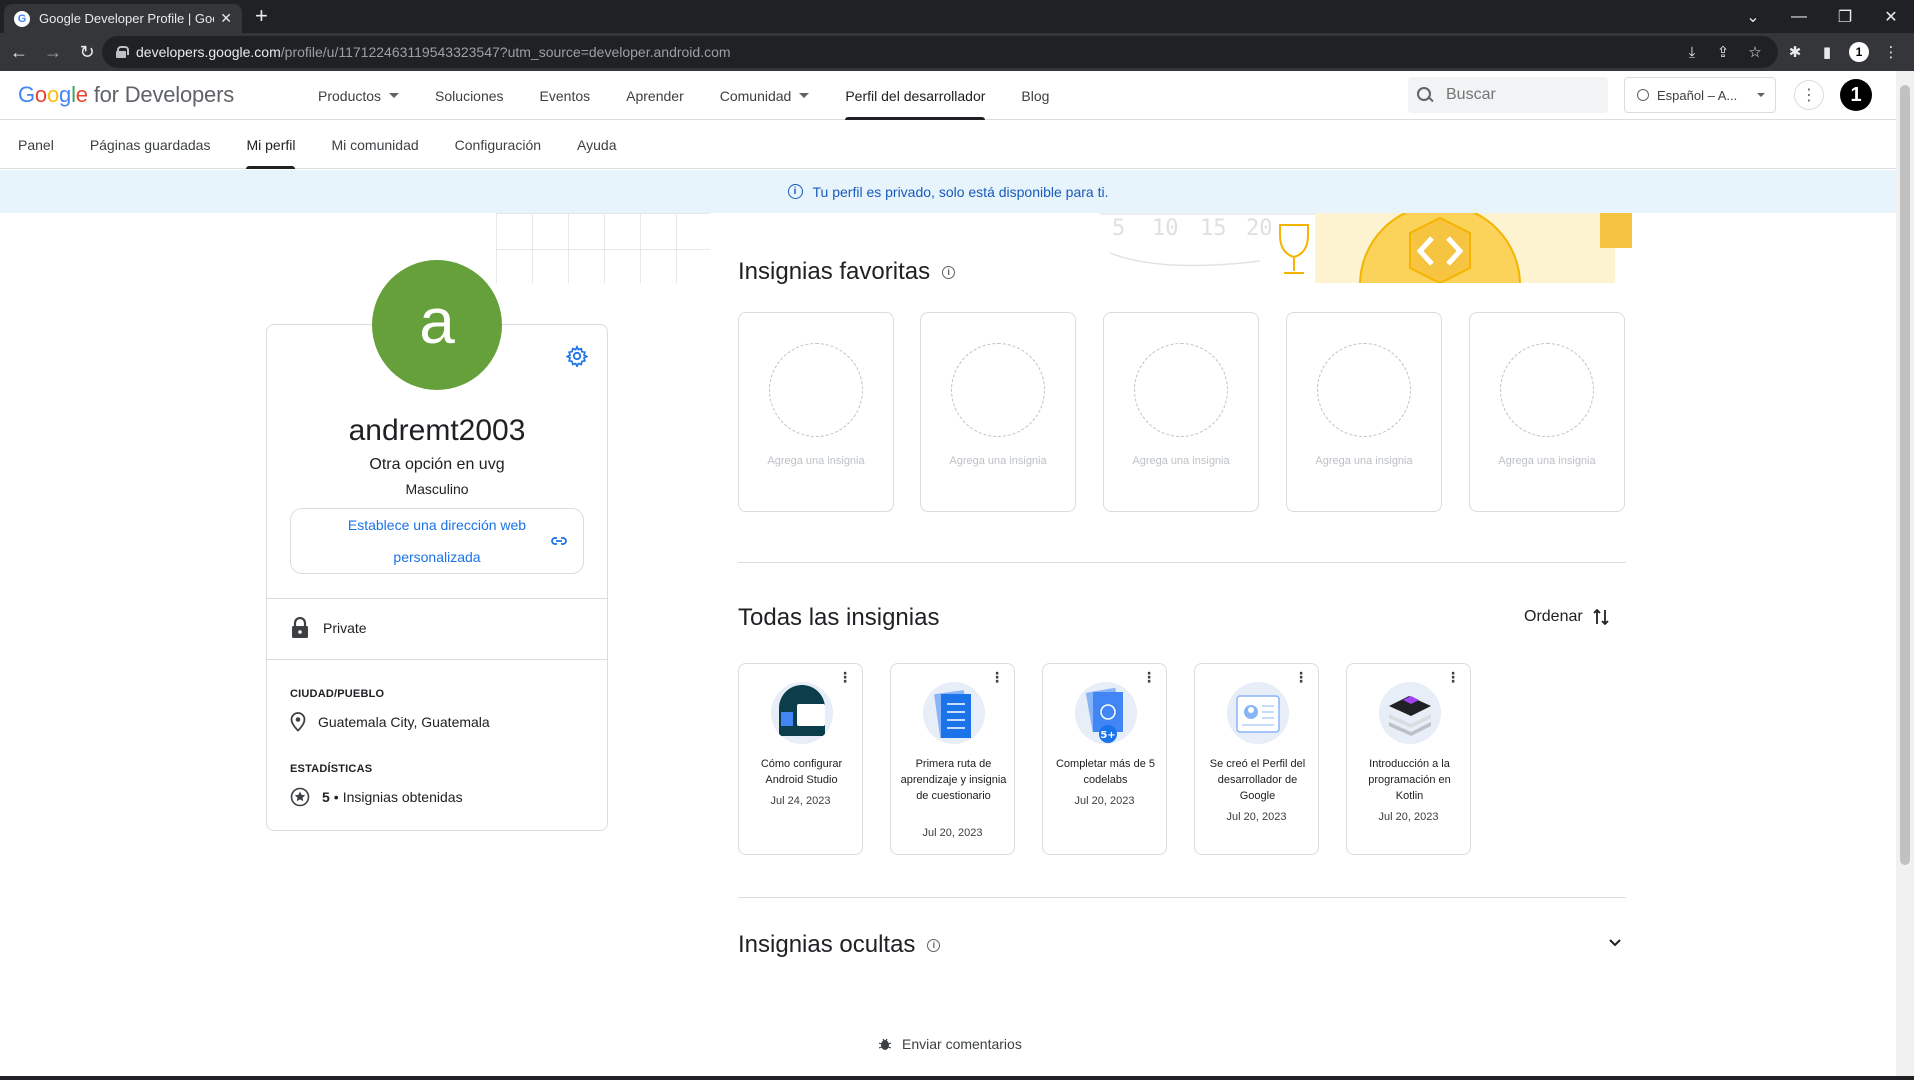 This screenshot has height=1080, width=1914. What do you see at coordinates (950, 1044) in the screenshot?
I see `send-feedback-link: Enviar comentarios` at bounding box center [950, 1044].